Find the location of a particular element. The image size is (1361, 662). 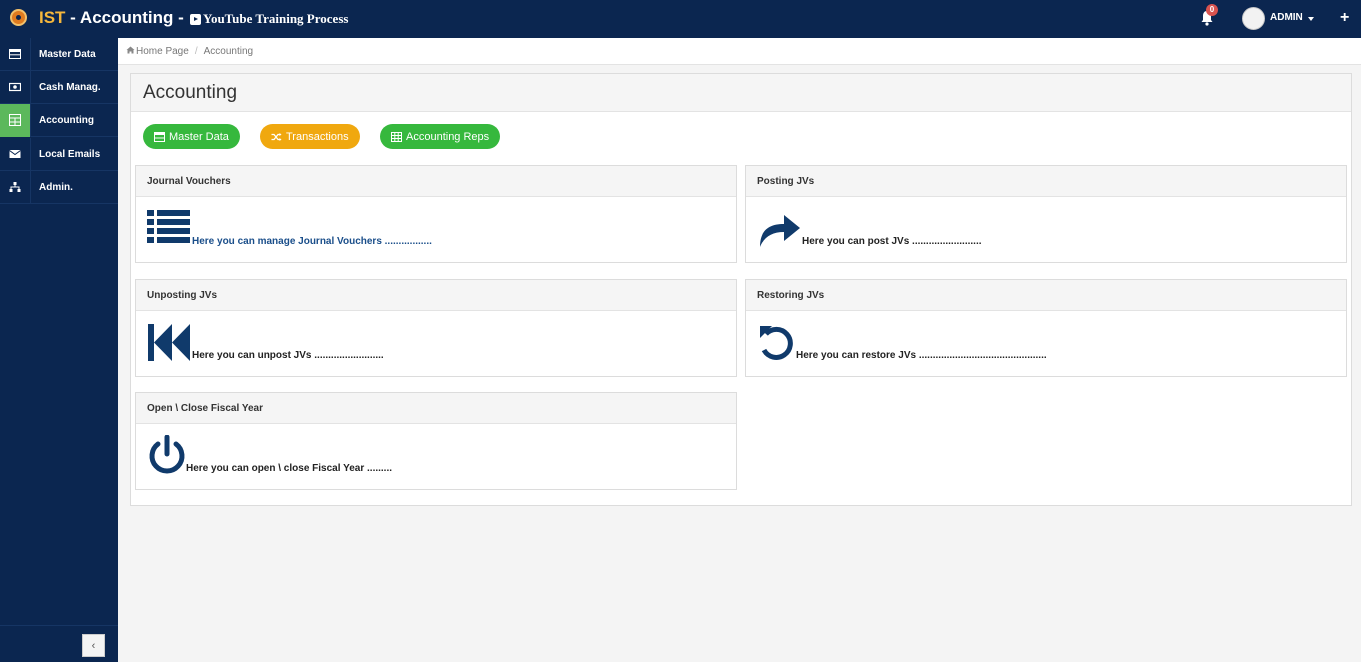

fast-backward-icon is located at coordinates (169, 342).